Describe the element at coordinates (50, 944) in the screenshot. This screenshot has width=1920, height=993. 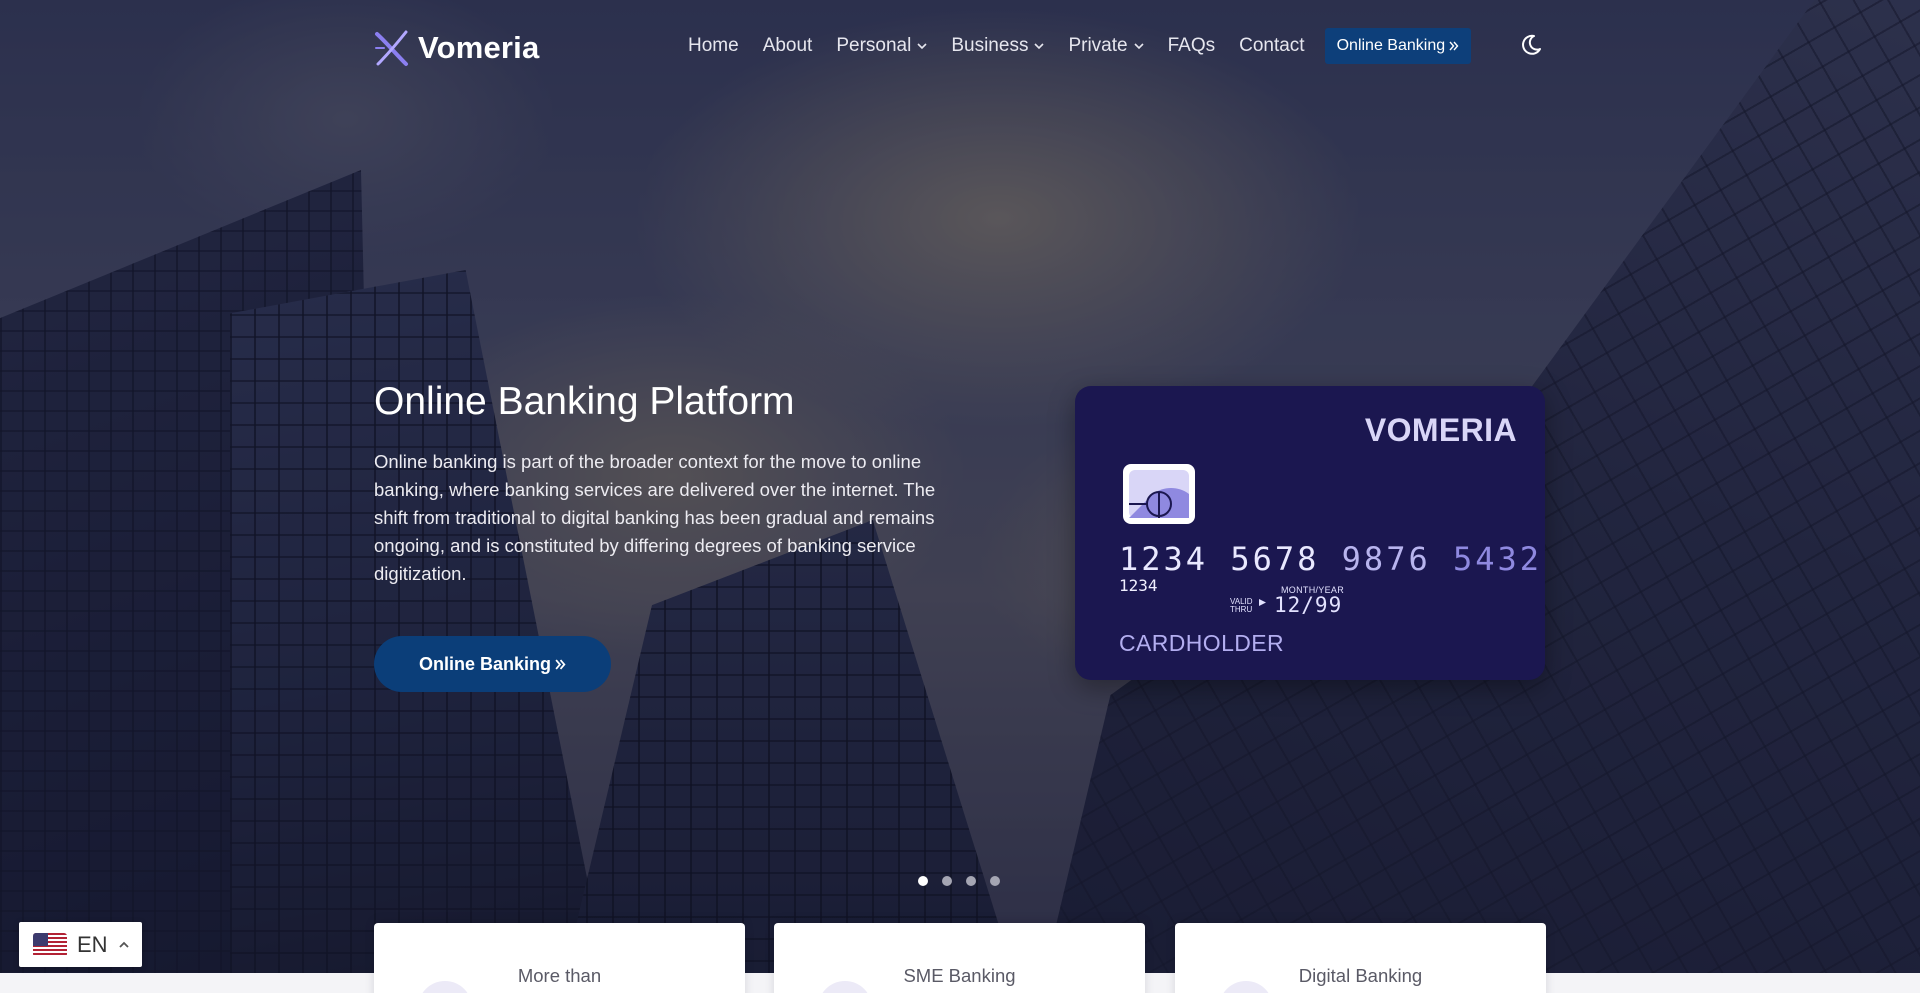
I see `us-flag-icon` at that location.